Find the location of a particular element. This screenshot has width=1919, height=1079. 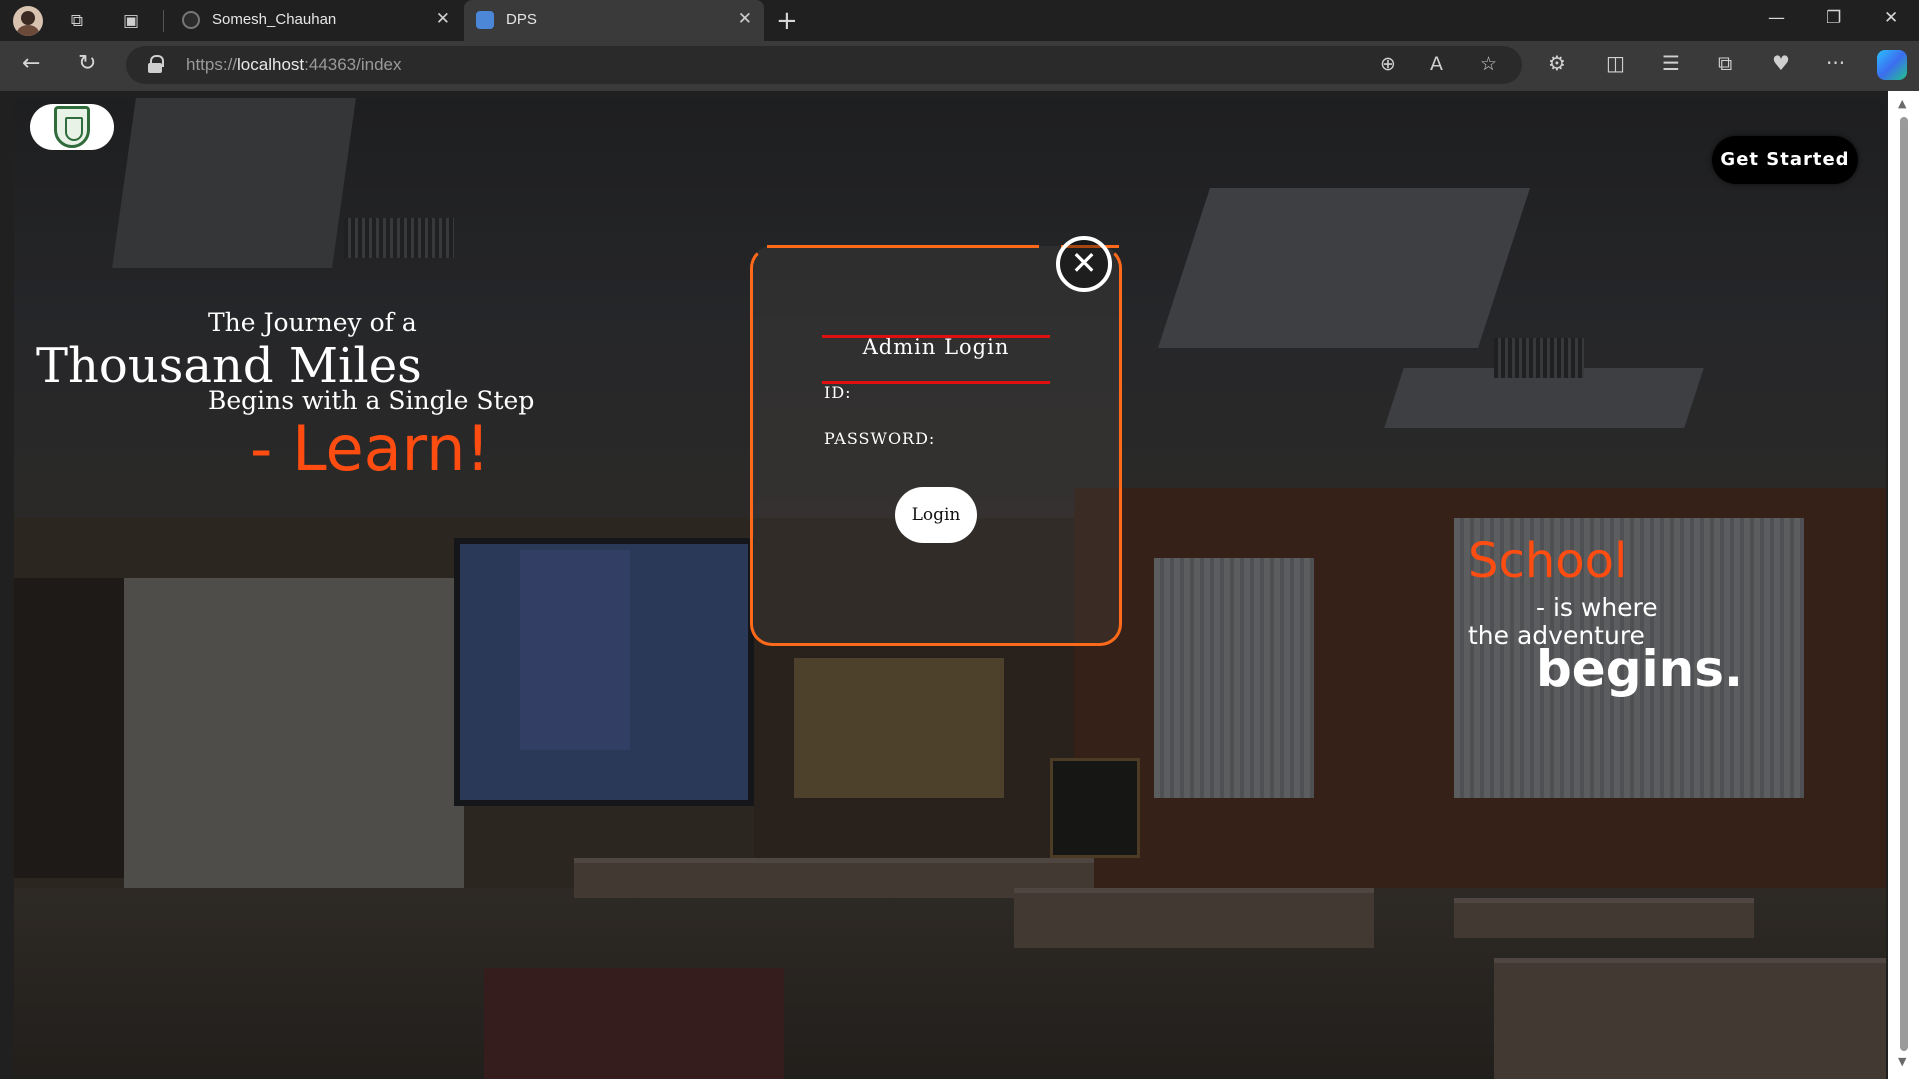

school-crest-icon is located at coordinates (72, 127).